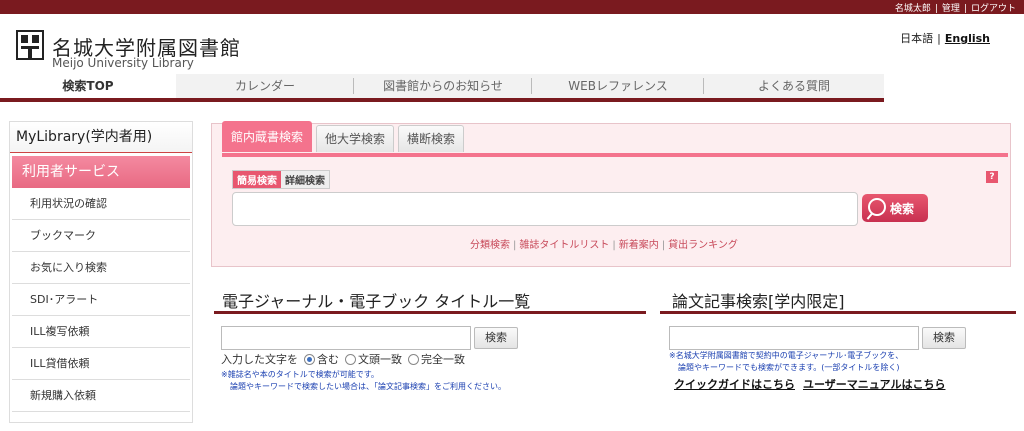  What do you see at coordinates (300, 374) in the screenshot?
I see `ejournal-note-1: ※雑誌名や本のタイトルで検索が可能です。` at bounding box center [300, 374].